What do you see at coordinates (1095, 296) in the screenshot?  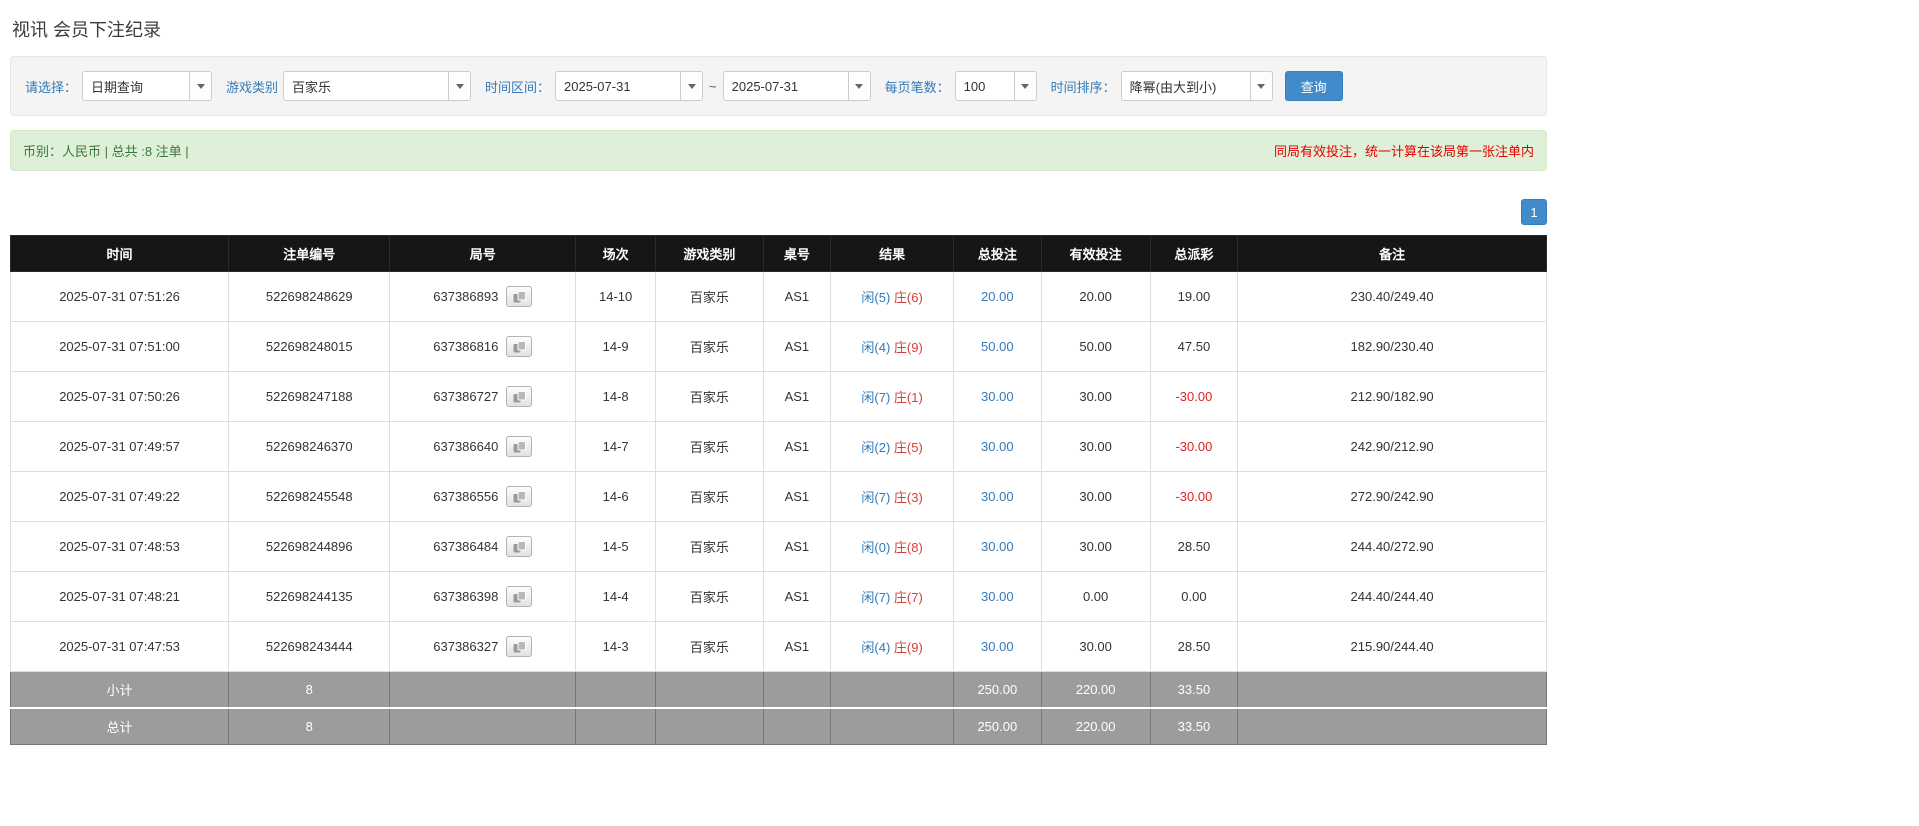 I see `cell-valid-bet: 20.00` at bounding box center [1095, 296].